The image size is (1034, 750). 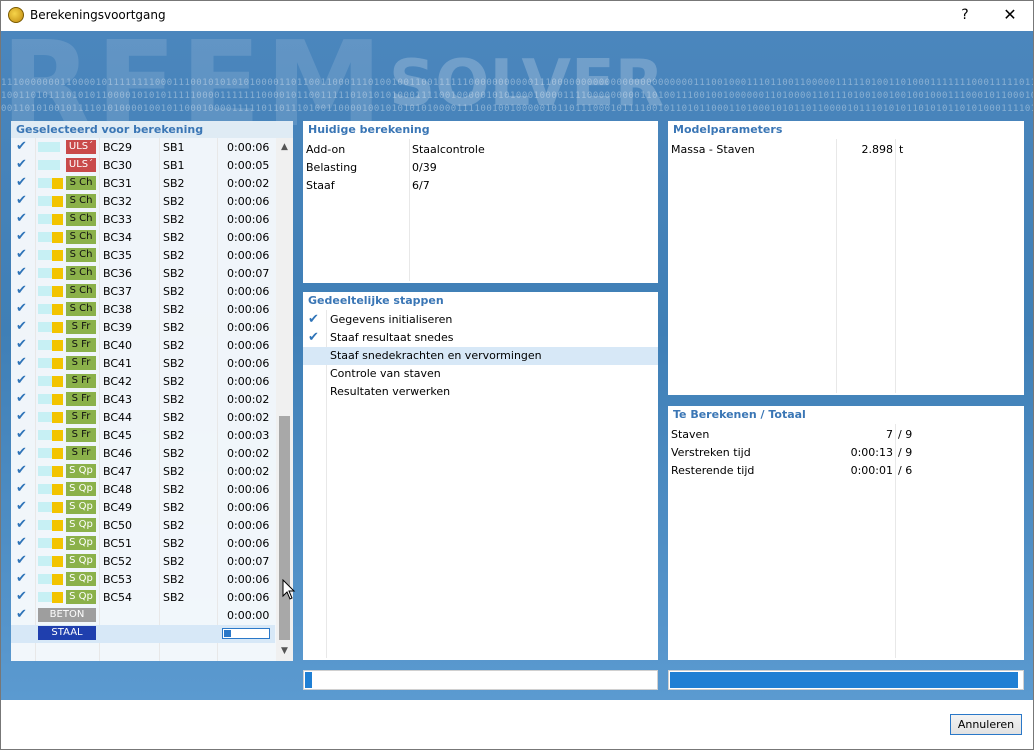 What do you see at coordinates (143, 580) in the screenshot?
I see `list-item: ✔ S Qp BC53 SB2 0:00:06` at bounding box center [143, 580].